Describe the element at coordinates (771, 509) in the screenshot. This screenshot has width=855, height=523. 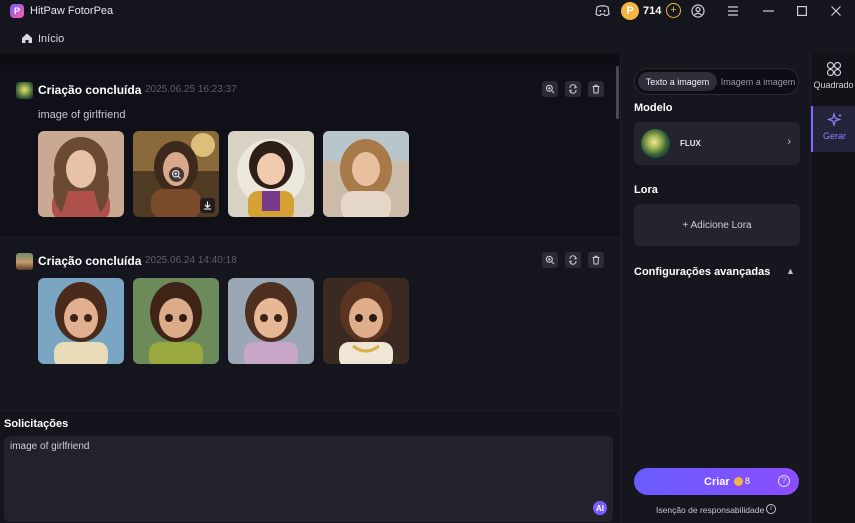
I see `info-icon: i` at that location.